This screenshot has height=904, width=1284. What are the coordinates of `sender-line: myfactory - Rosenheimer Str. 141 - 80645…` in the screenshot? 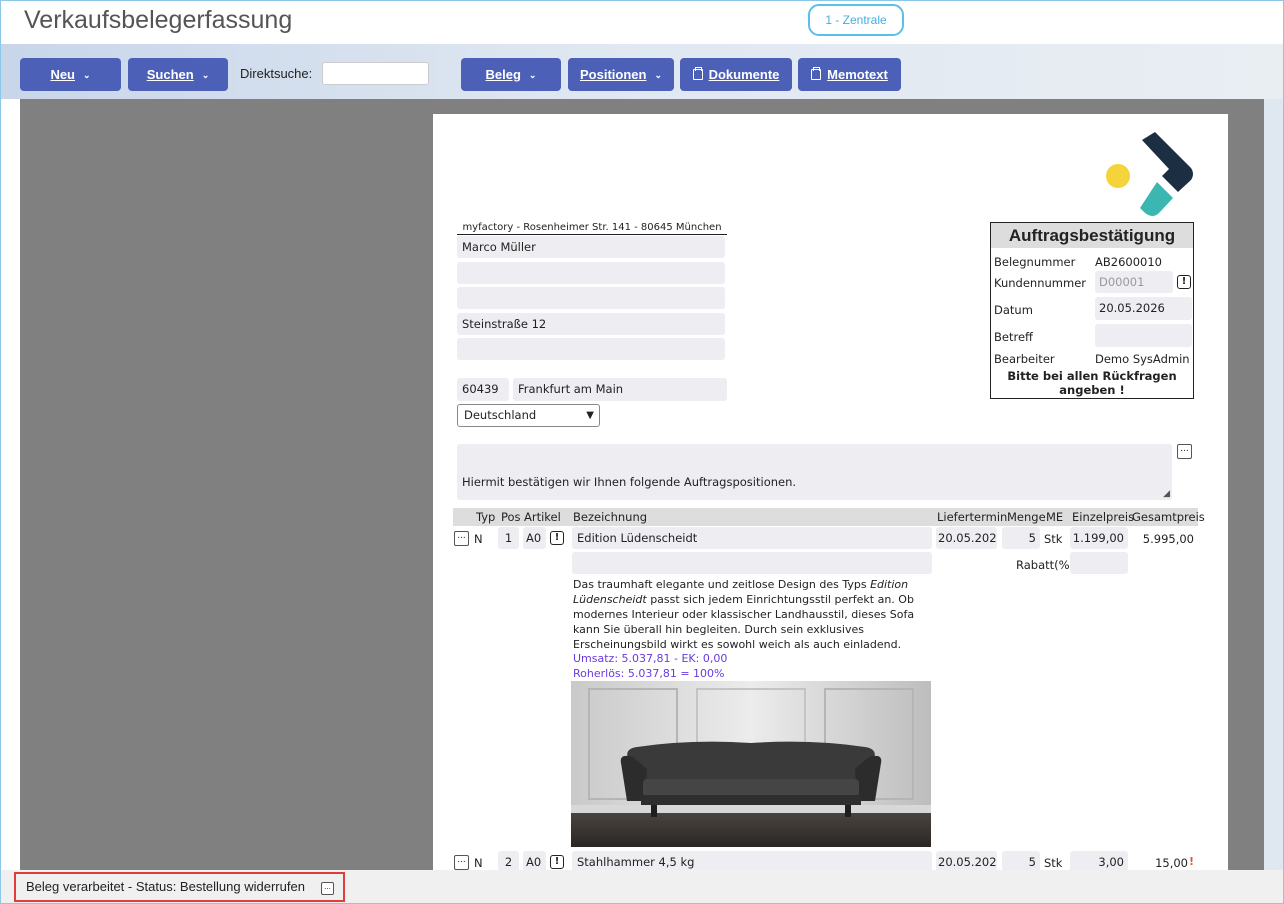 It's located at (592, 228).